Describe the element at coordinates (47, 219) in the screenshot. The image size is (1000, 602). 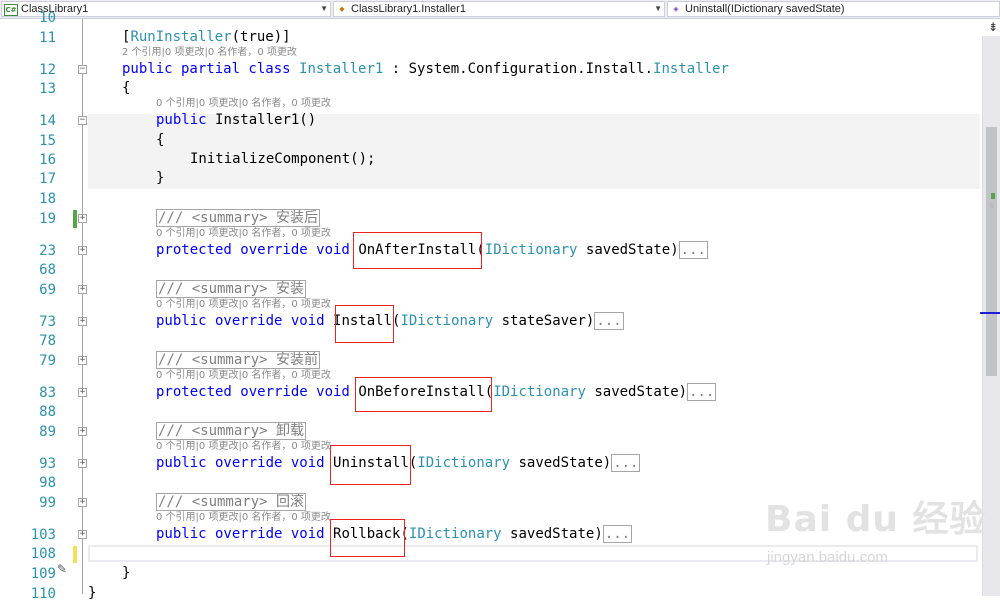
I see `line-number: 19` at that location.